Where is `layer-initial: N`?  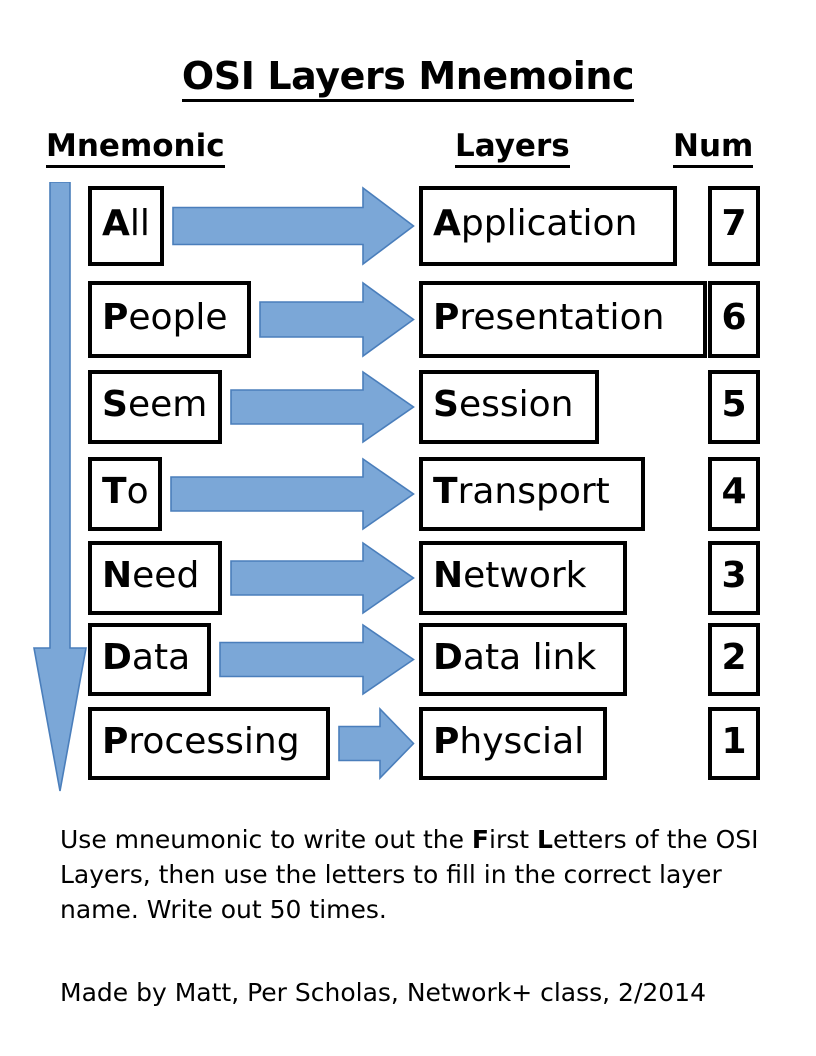 layer-initial: N is located at coordinates (448, 575).